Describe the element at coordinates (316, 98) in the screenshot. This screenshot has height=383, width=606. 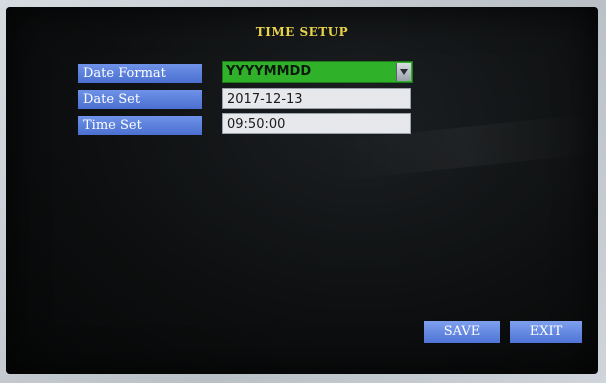
I see `date-set-input: 2017-12-13` at that location.